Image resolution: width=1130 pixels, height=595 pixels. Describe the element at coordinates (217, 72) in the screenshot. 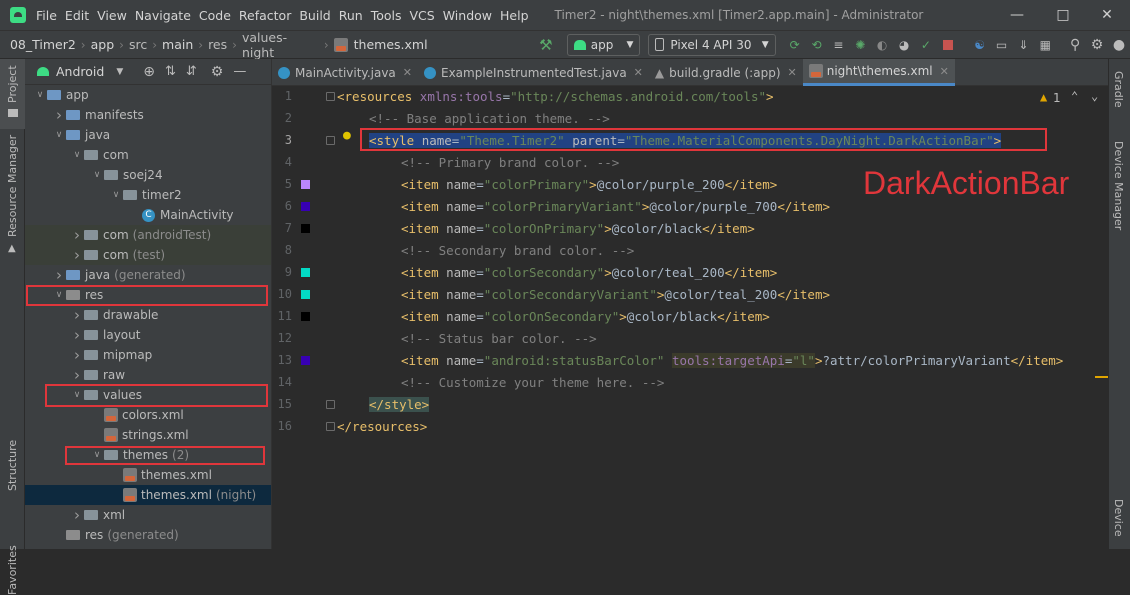

I see `gear-icon: ⚙` at that location.